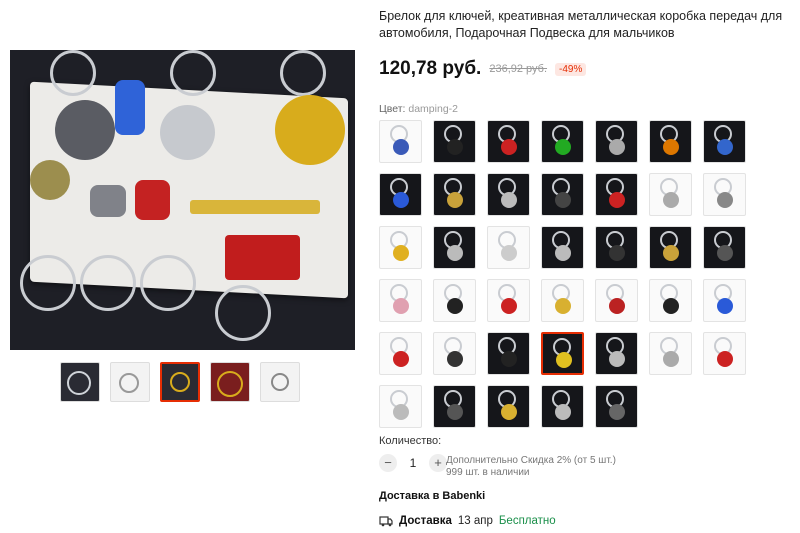  I want to click on disc-green-icon, so click(563, 147).